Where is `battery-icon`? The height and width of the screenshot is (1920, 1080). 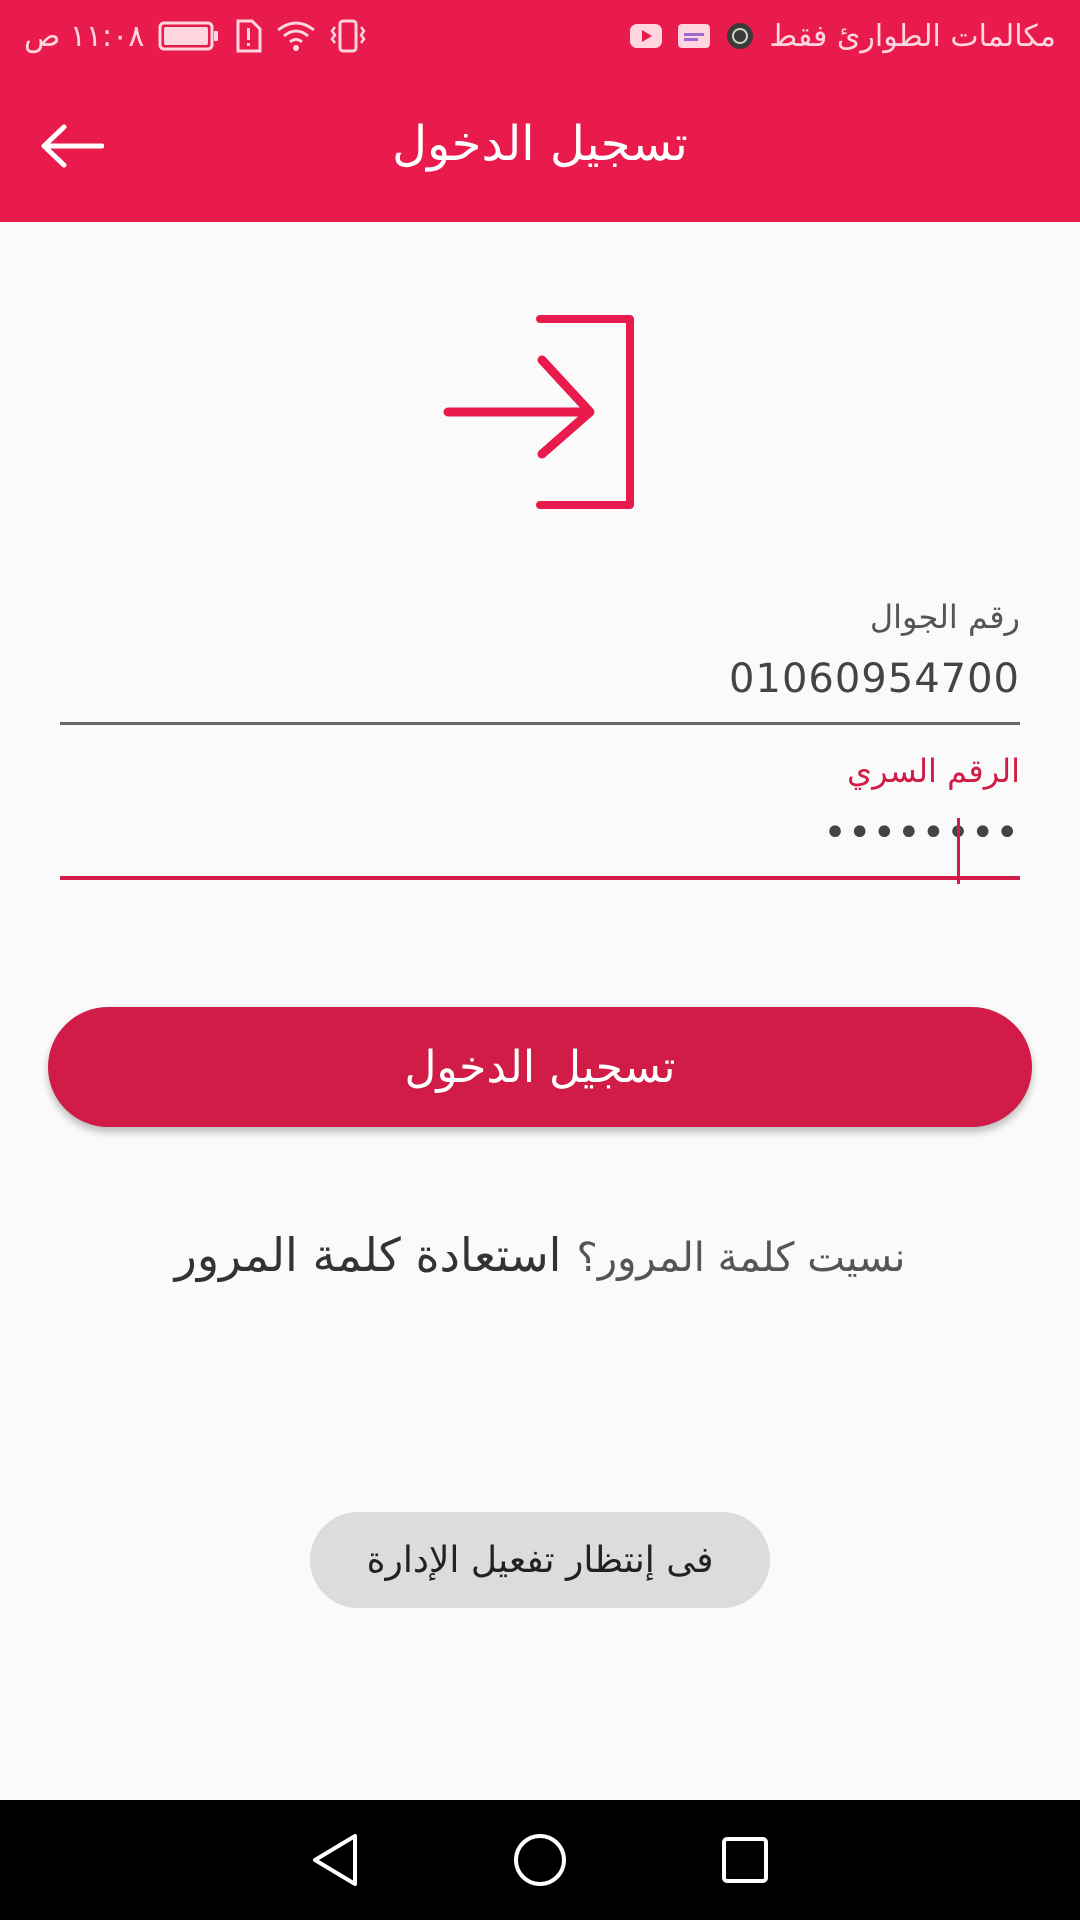
battery-icon is located at coordinates (189, 36).